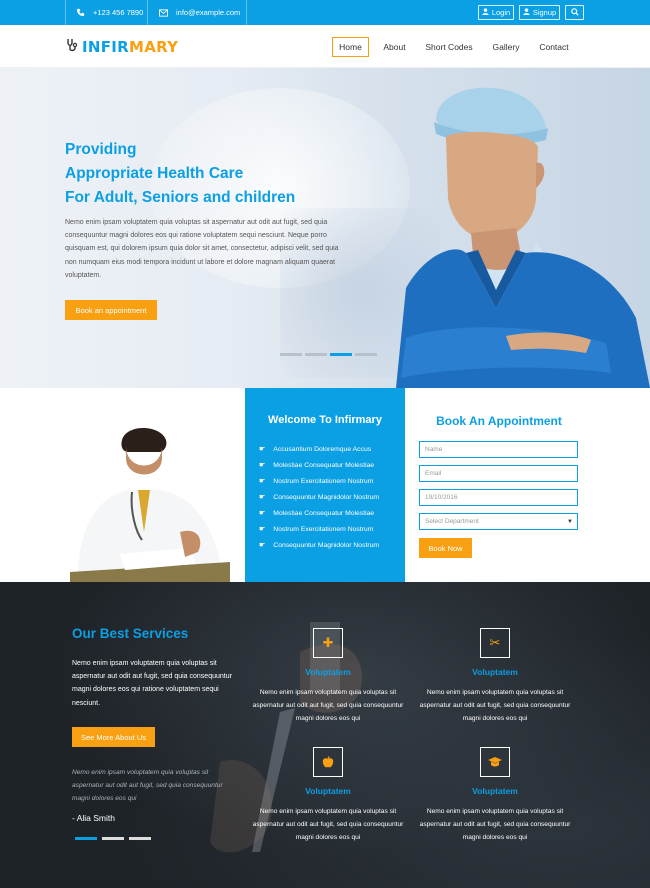 Image resolution: width=650 pixels, height=888 pixels. Describe the element at coordinates (150, 505) in the screenshot. I see `doctor-writing-image` at that location.